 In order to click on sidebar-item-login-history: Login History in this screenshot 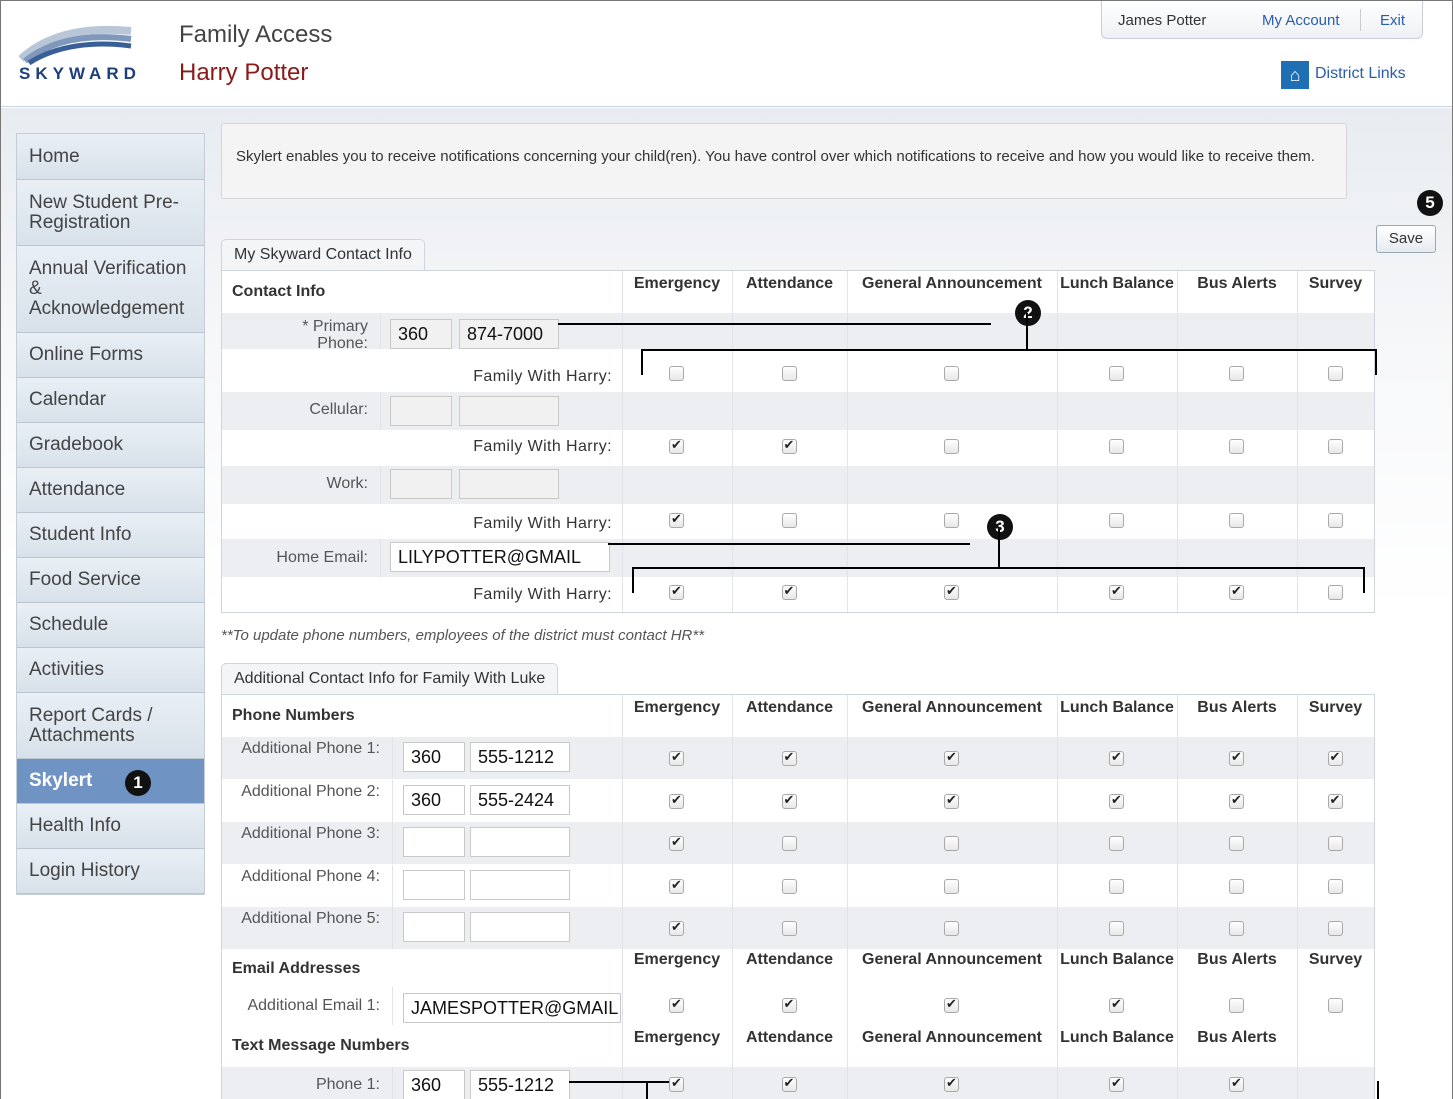, I will do `click(110, 871)`.